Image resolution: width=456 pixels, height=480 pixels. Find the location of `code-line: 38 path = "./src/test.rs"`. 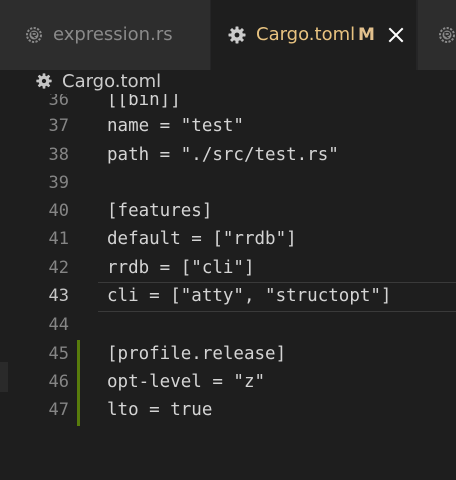

code-line: 38 path = "./src/test.rs" is located at coordinates (228, 155).